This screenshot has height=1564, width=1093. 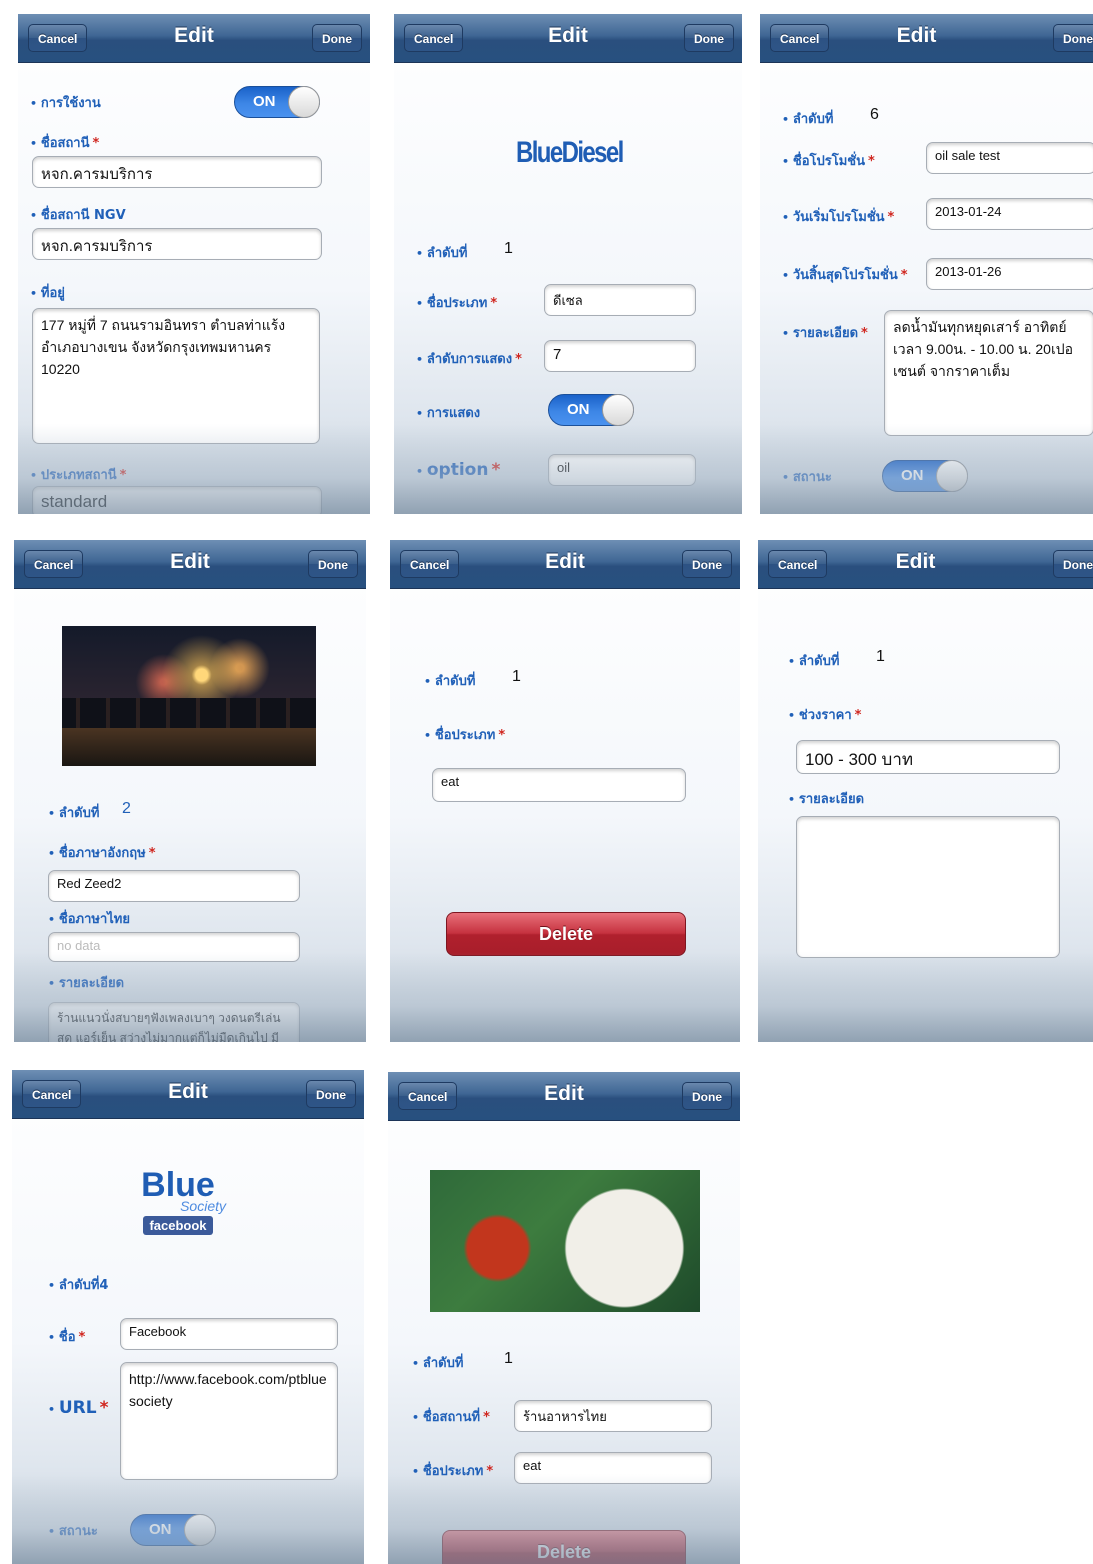 I want to click on detail-label: รายละเอียด, so click(x=86, y=982).